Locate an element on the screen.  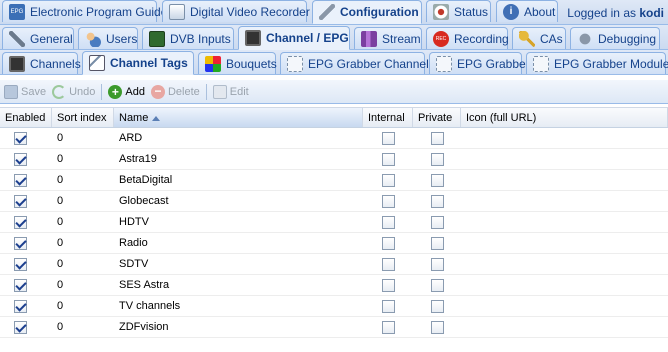
table-row: 0 Radio is located at coordinates (334, 243).